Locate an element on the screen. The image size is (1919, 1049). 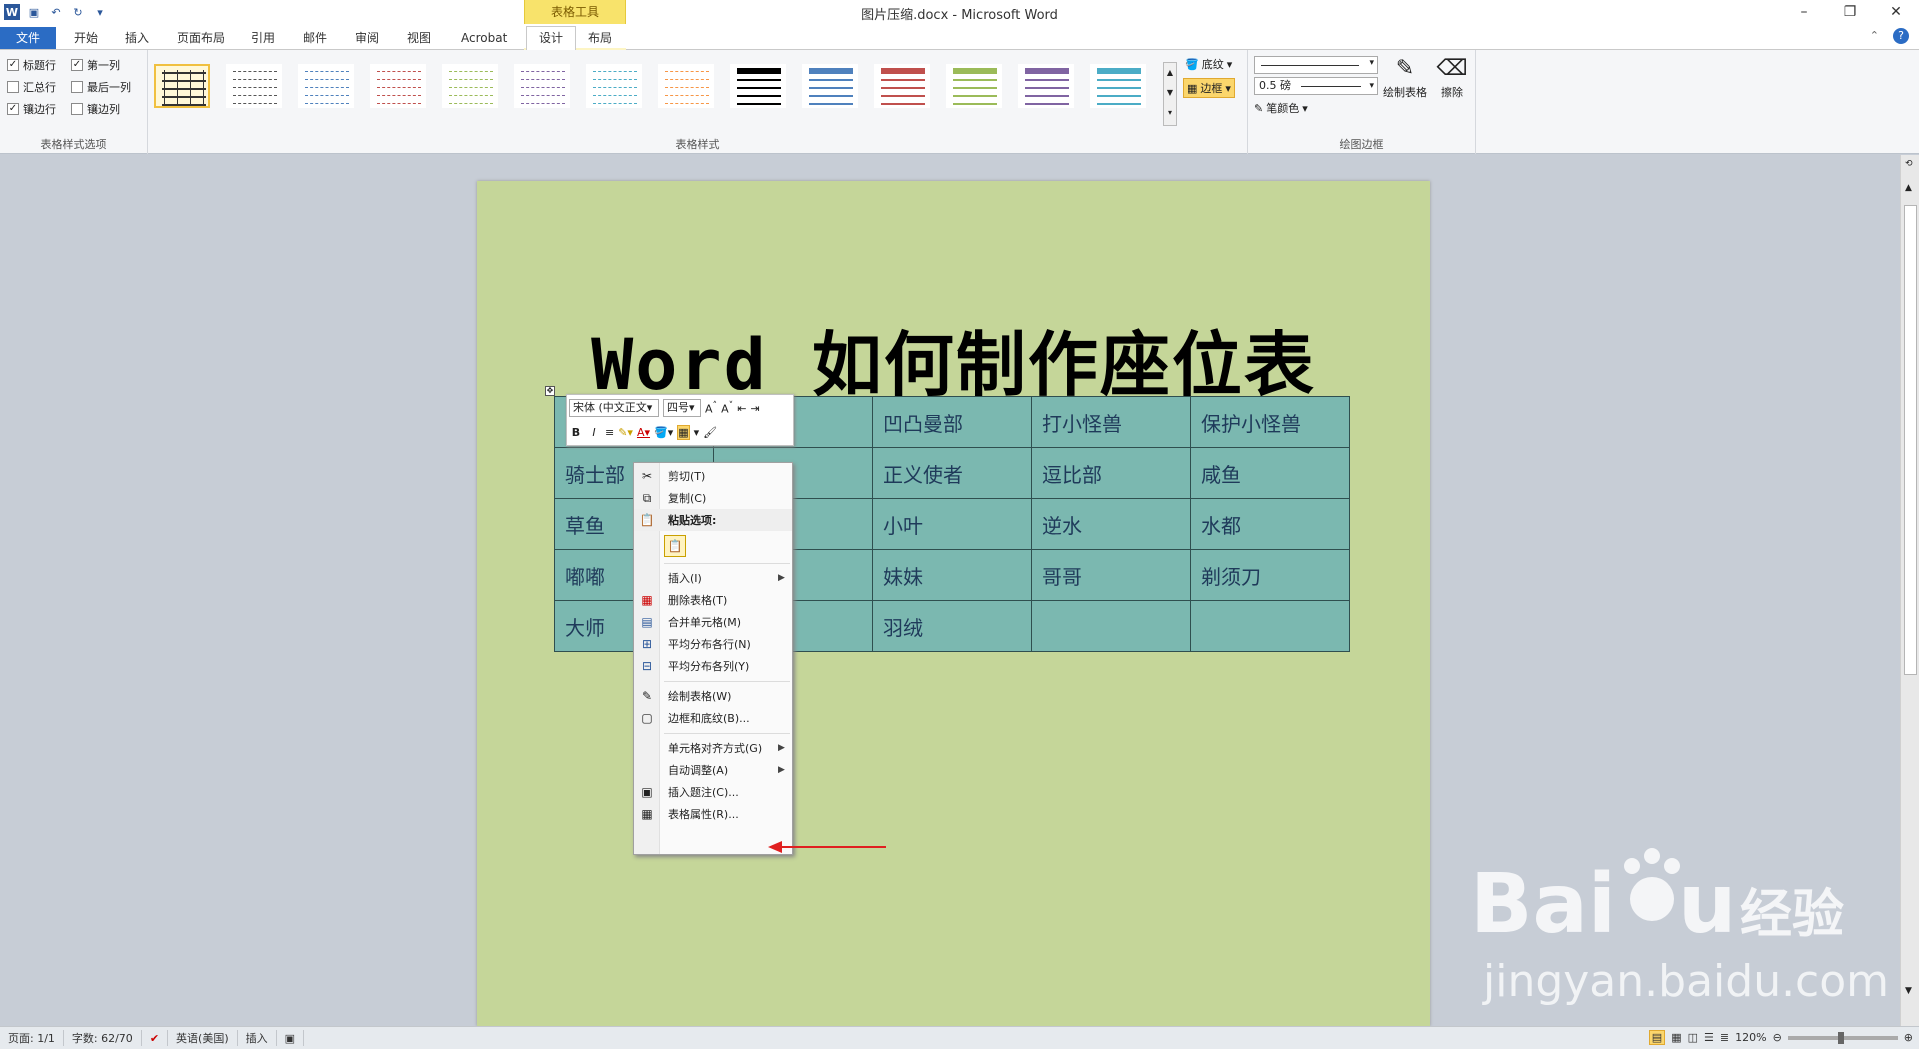
line-weight-dropdown: 0.5 磅 ▾ is located at coordinates (1316, 86).